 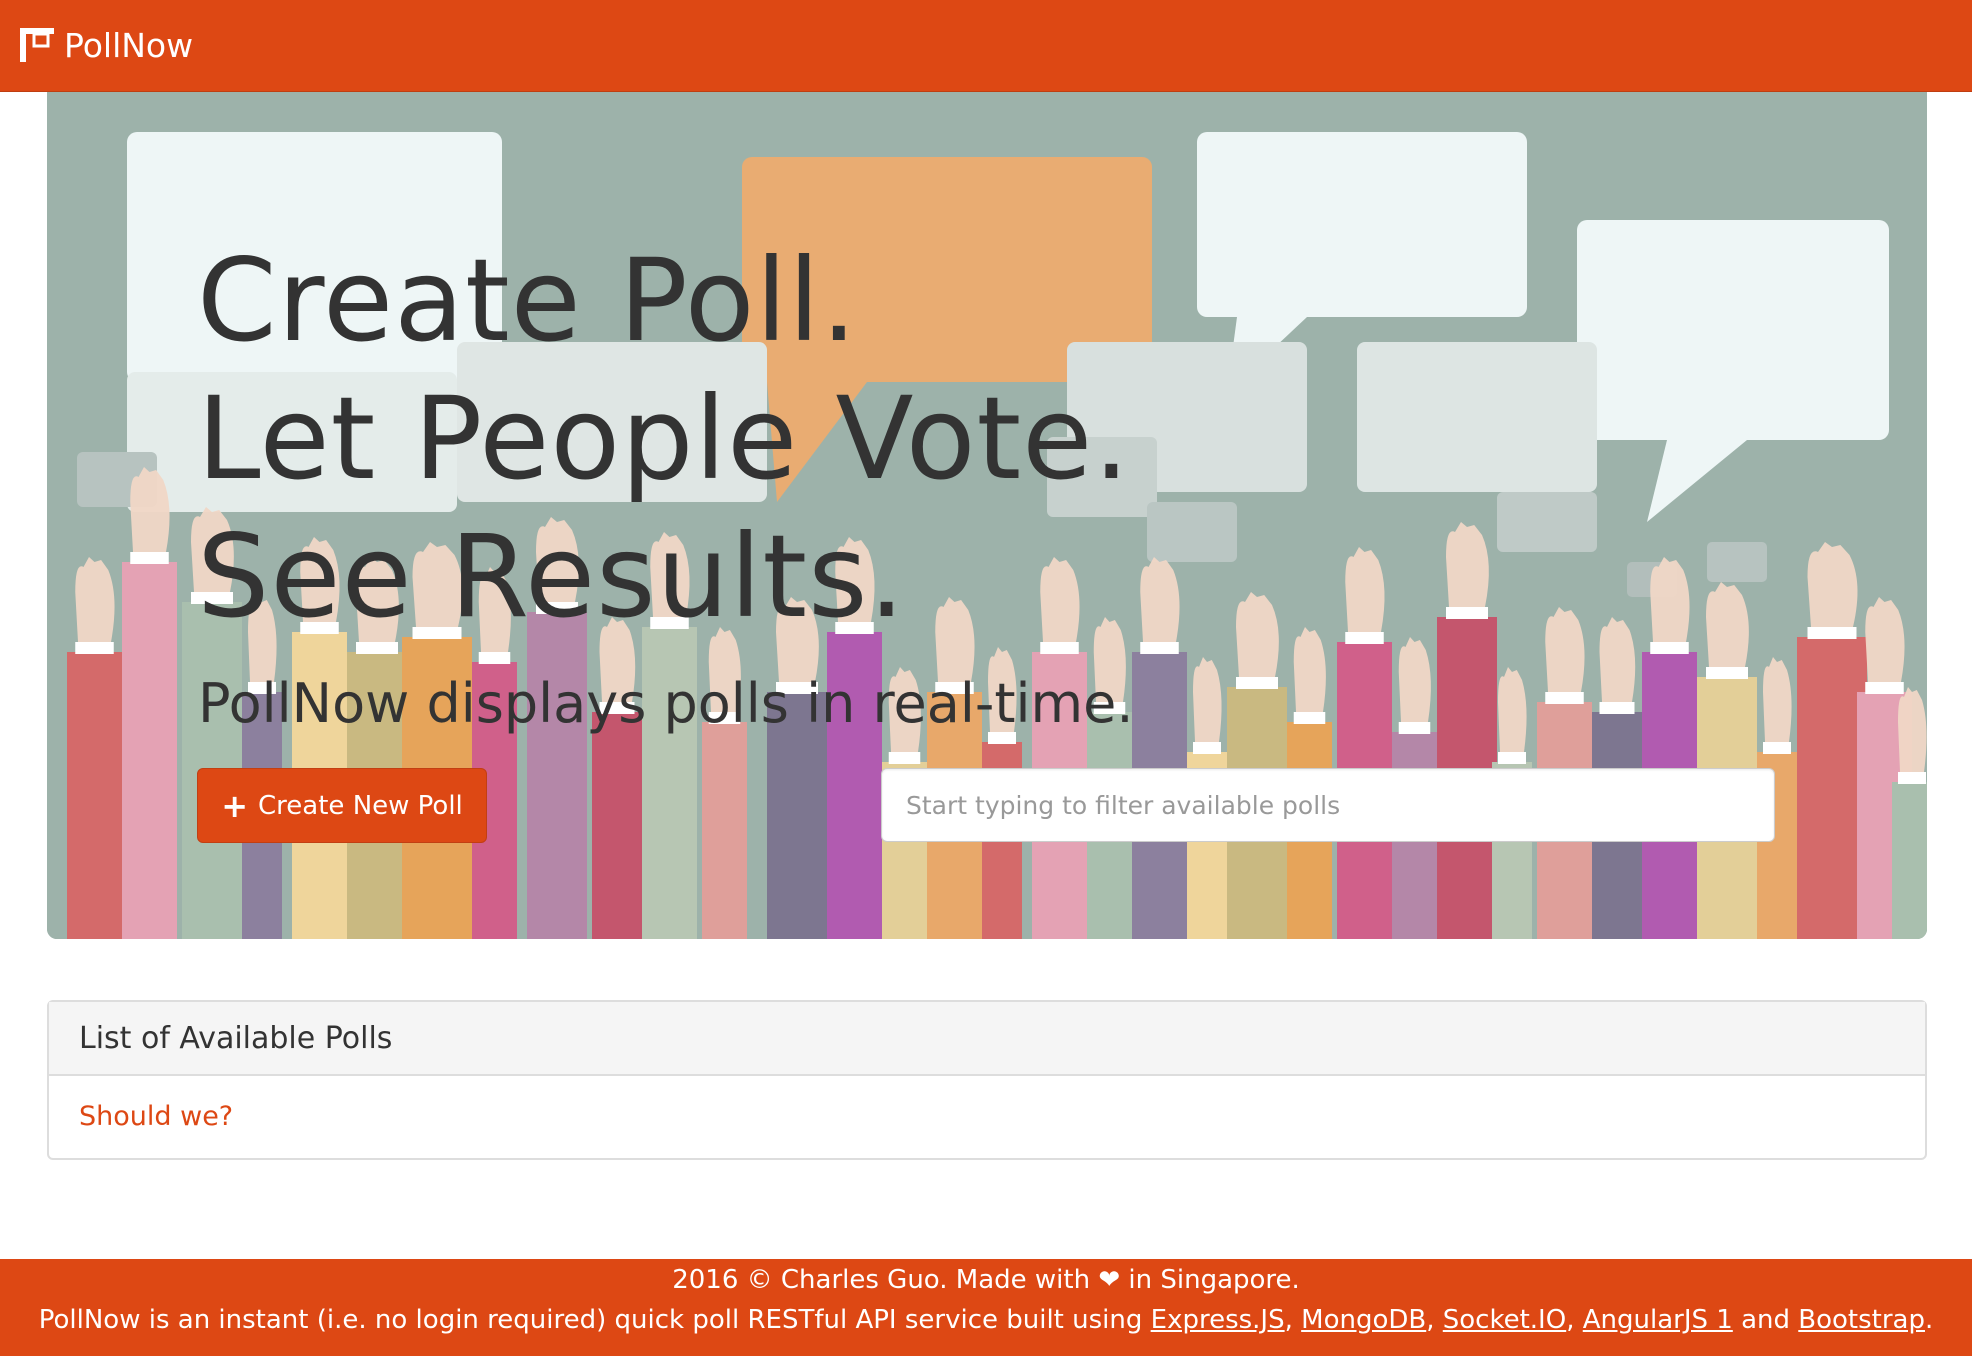 What do you see at coordinates (1929, 1320) in the screenshot?
I see `period: .` at bounding box center [1929, 1320].